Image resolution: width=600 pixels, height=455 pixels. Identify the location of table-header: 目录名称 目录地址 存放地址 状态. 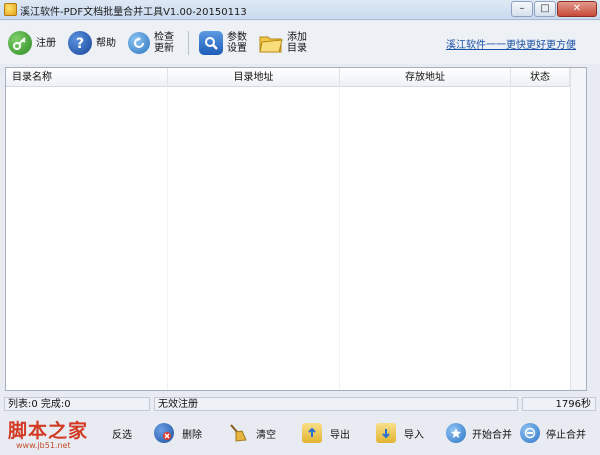
(296, 77).